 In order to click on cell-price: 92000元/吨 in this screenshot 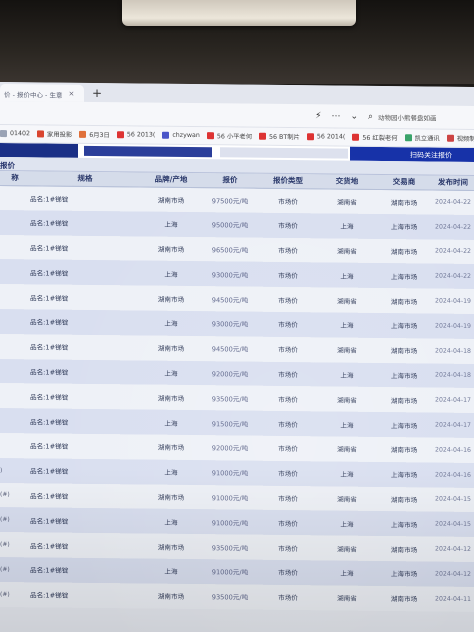, I will do `click(230, 448)`.